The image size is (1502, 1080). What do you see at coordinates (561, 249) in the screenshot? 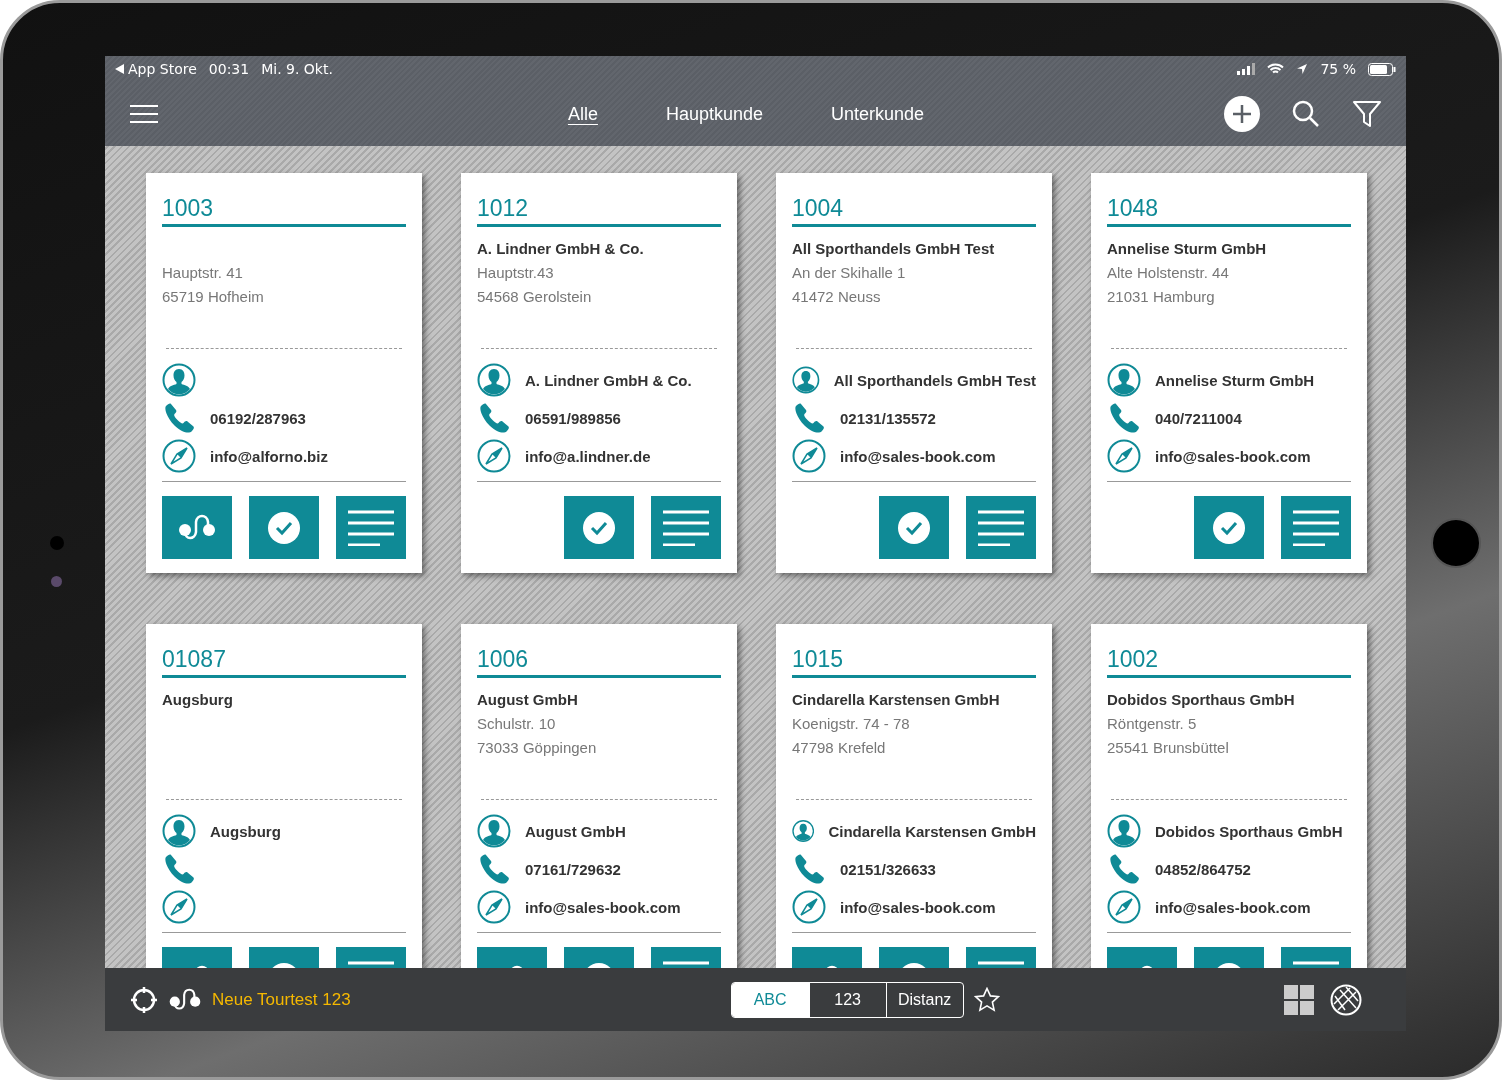
I see `company-name: A. Lindner GmbH & Co.` at bounding box center [561, 249].